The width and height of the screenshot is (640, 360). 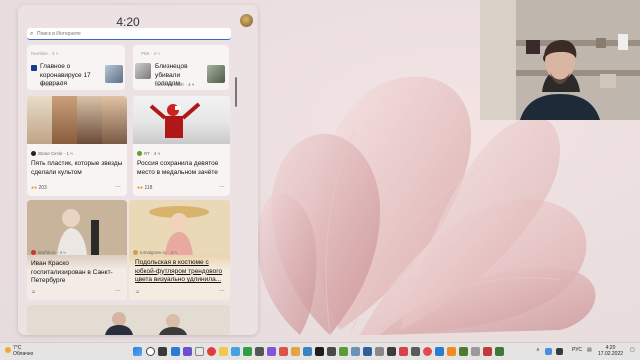 I want to click on news-source: ТАСС · 4 ч, so click(x=51, y=84).